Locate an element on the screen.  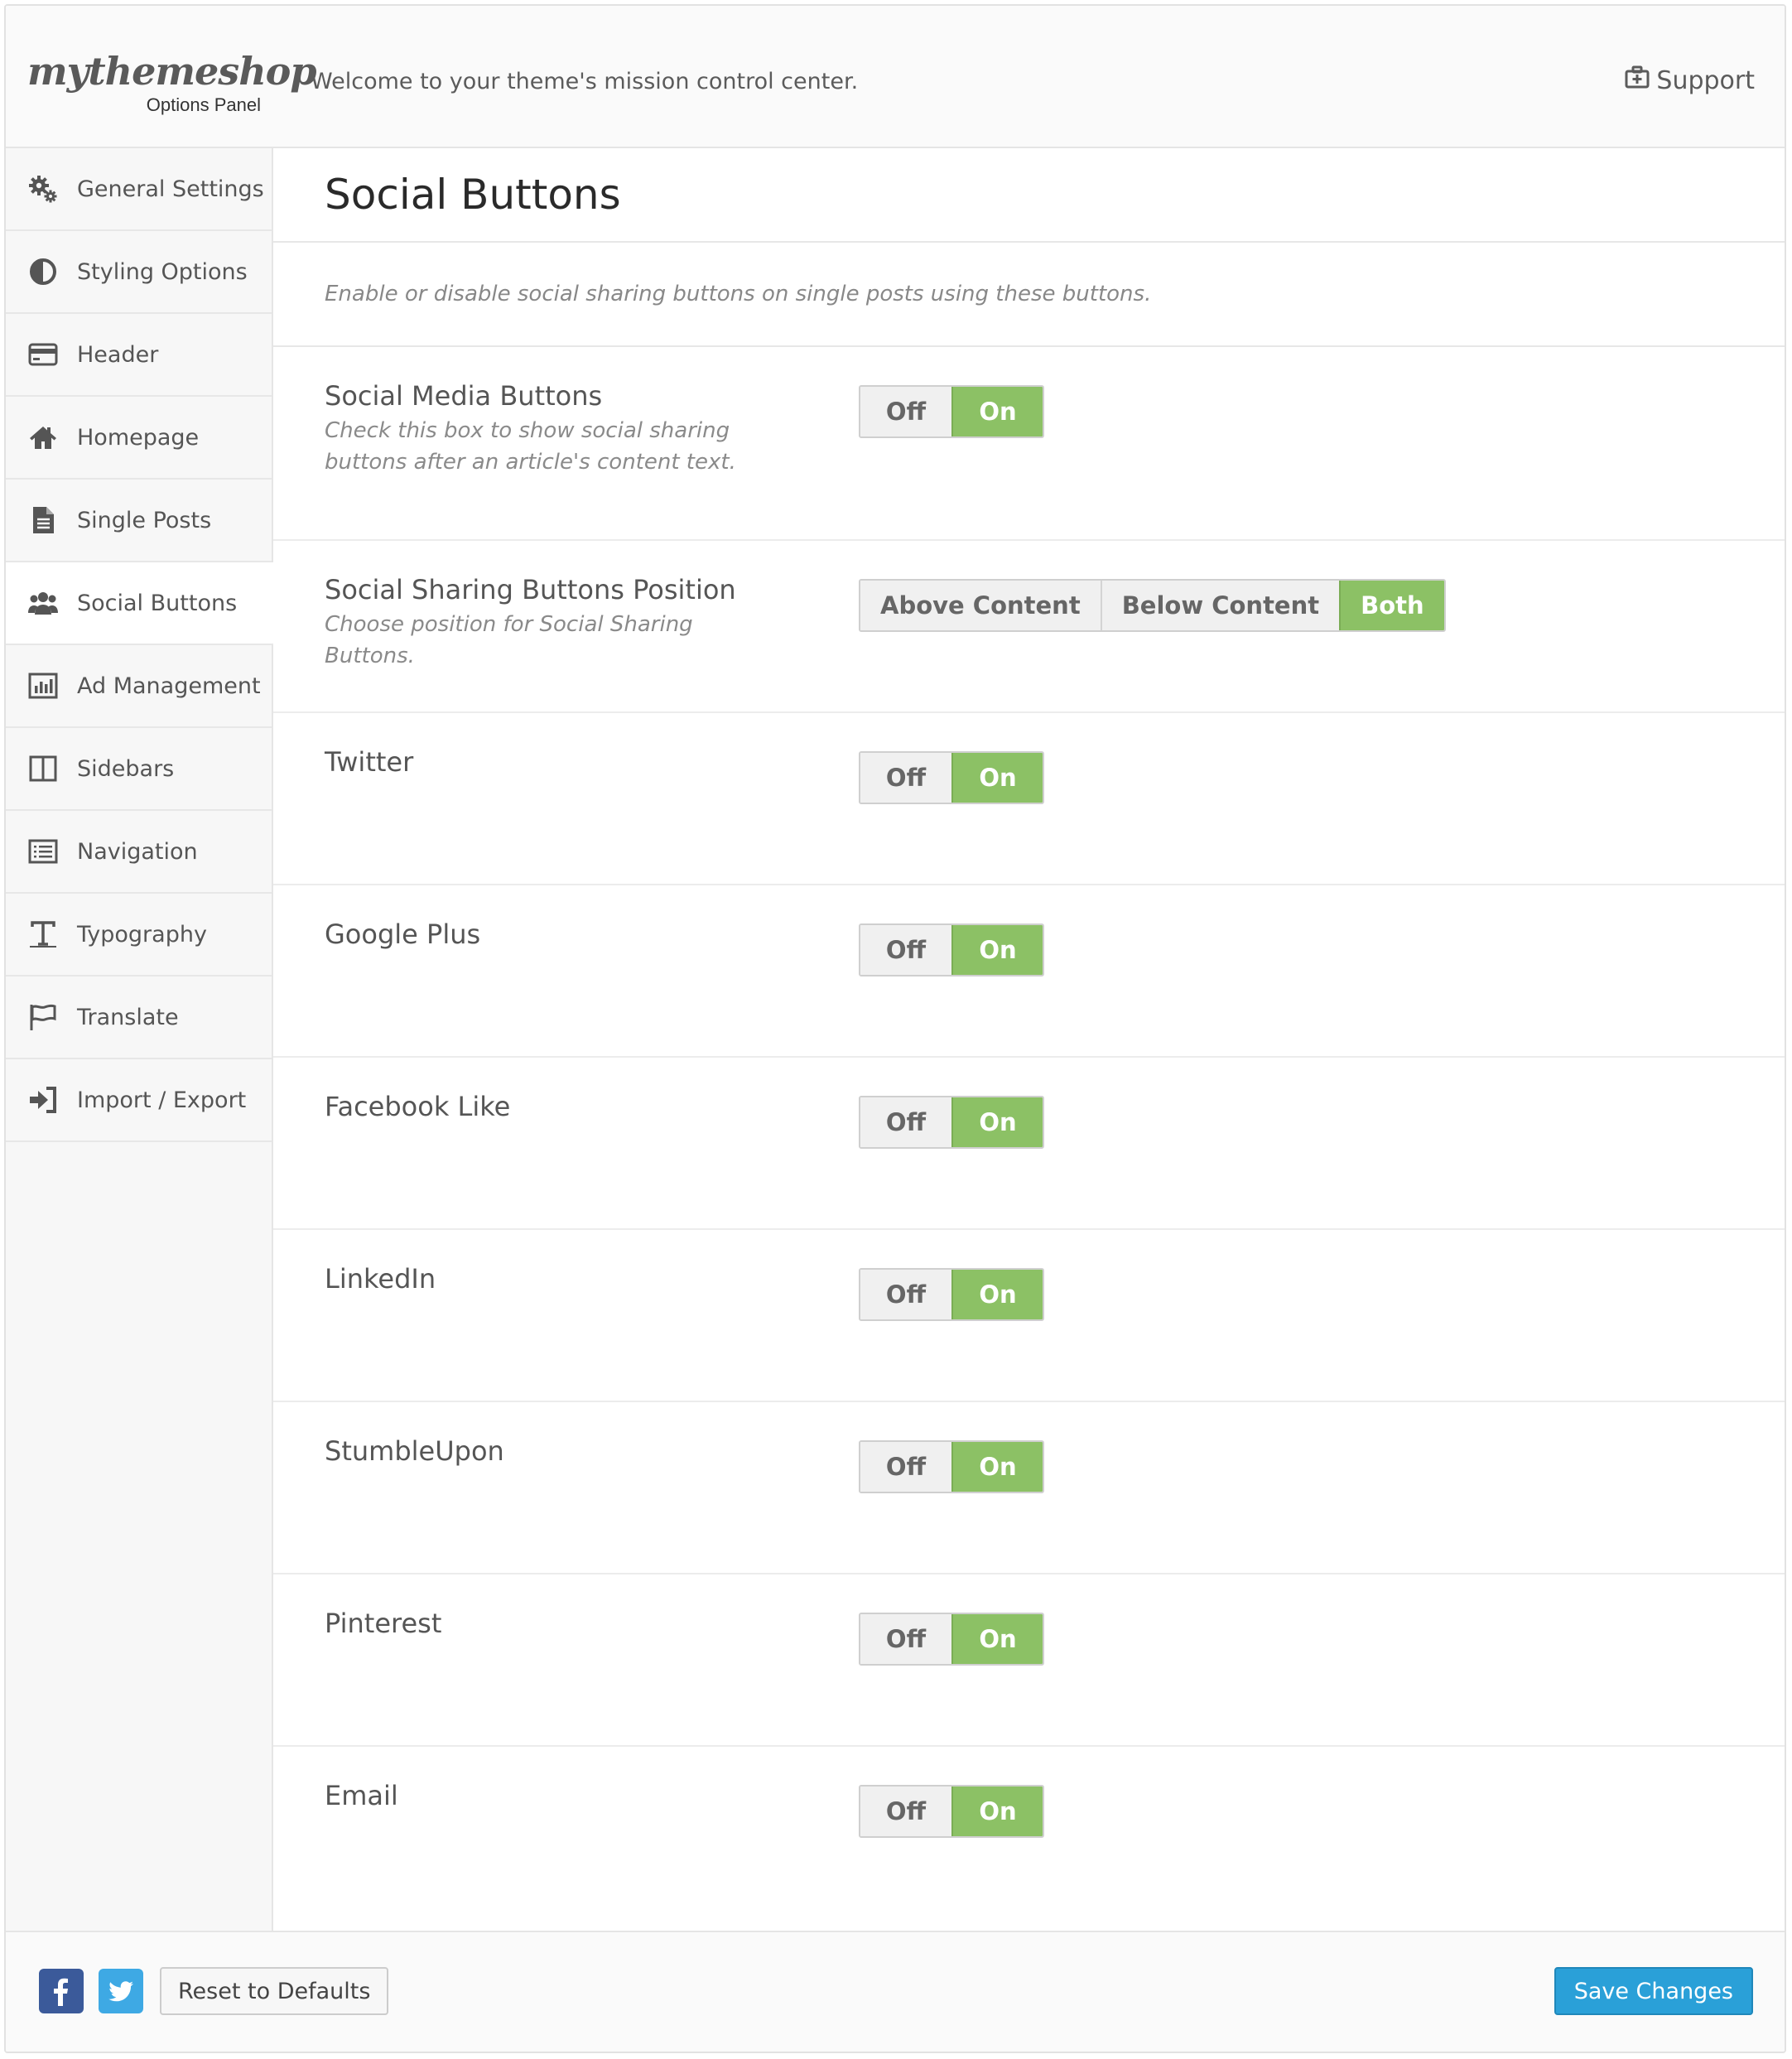
option-facebook-like: Facebook Like Off On is located at coordinates (1029, 1144).